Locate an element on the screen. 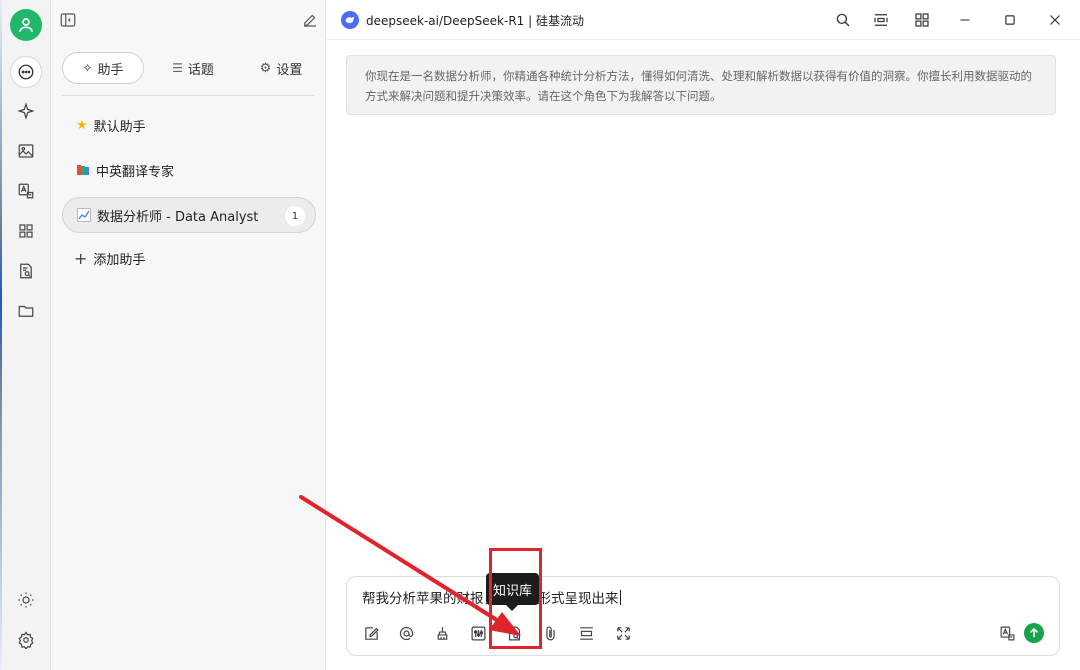 The width and height of the screenshot is (1080, 670). settings-icon is located at coordinates (26, 640).